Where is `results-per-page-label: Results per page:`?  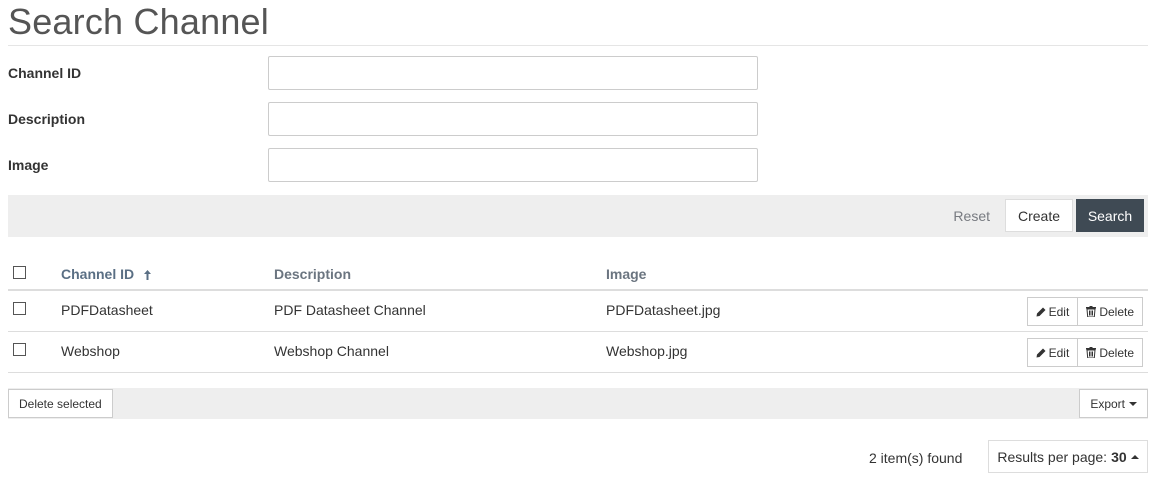
results-per-page-label: Results per page: is located at coordinates (1052, 456).